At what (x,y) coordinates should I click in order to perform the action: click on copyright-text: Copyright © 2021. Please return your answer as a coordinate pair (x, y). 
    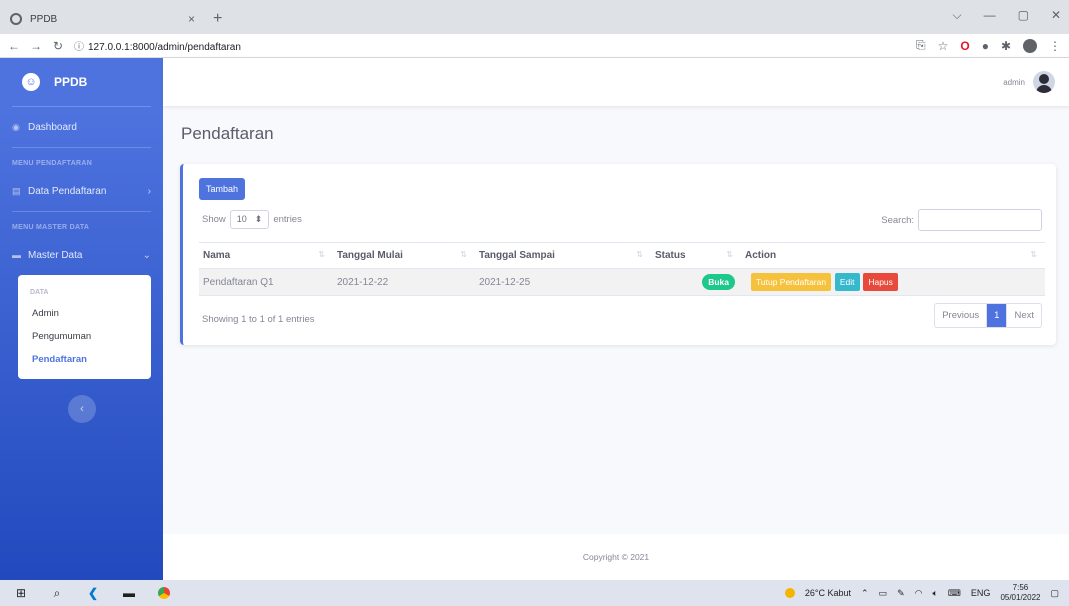
    Looking at the image, I should click on (616, 557).